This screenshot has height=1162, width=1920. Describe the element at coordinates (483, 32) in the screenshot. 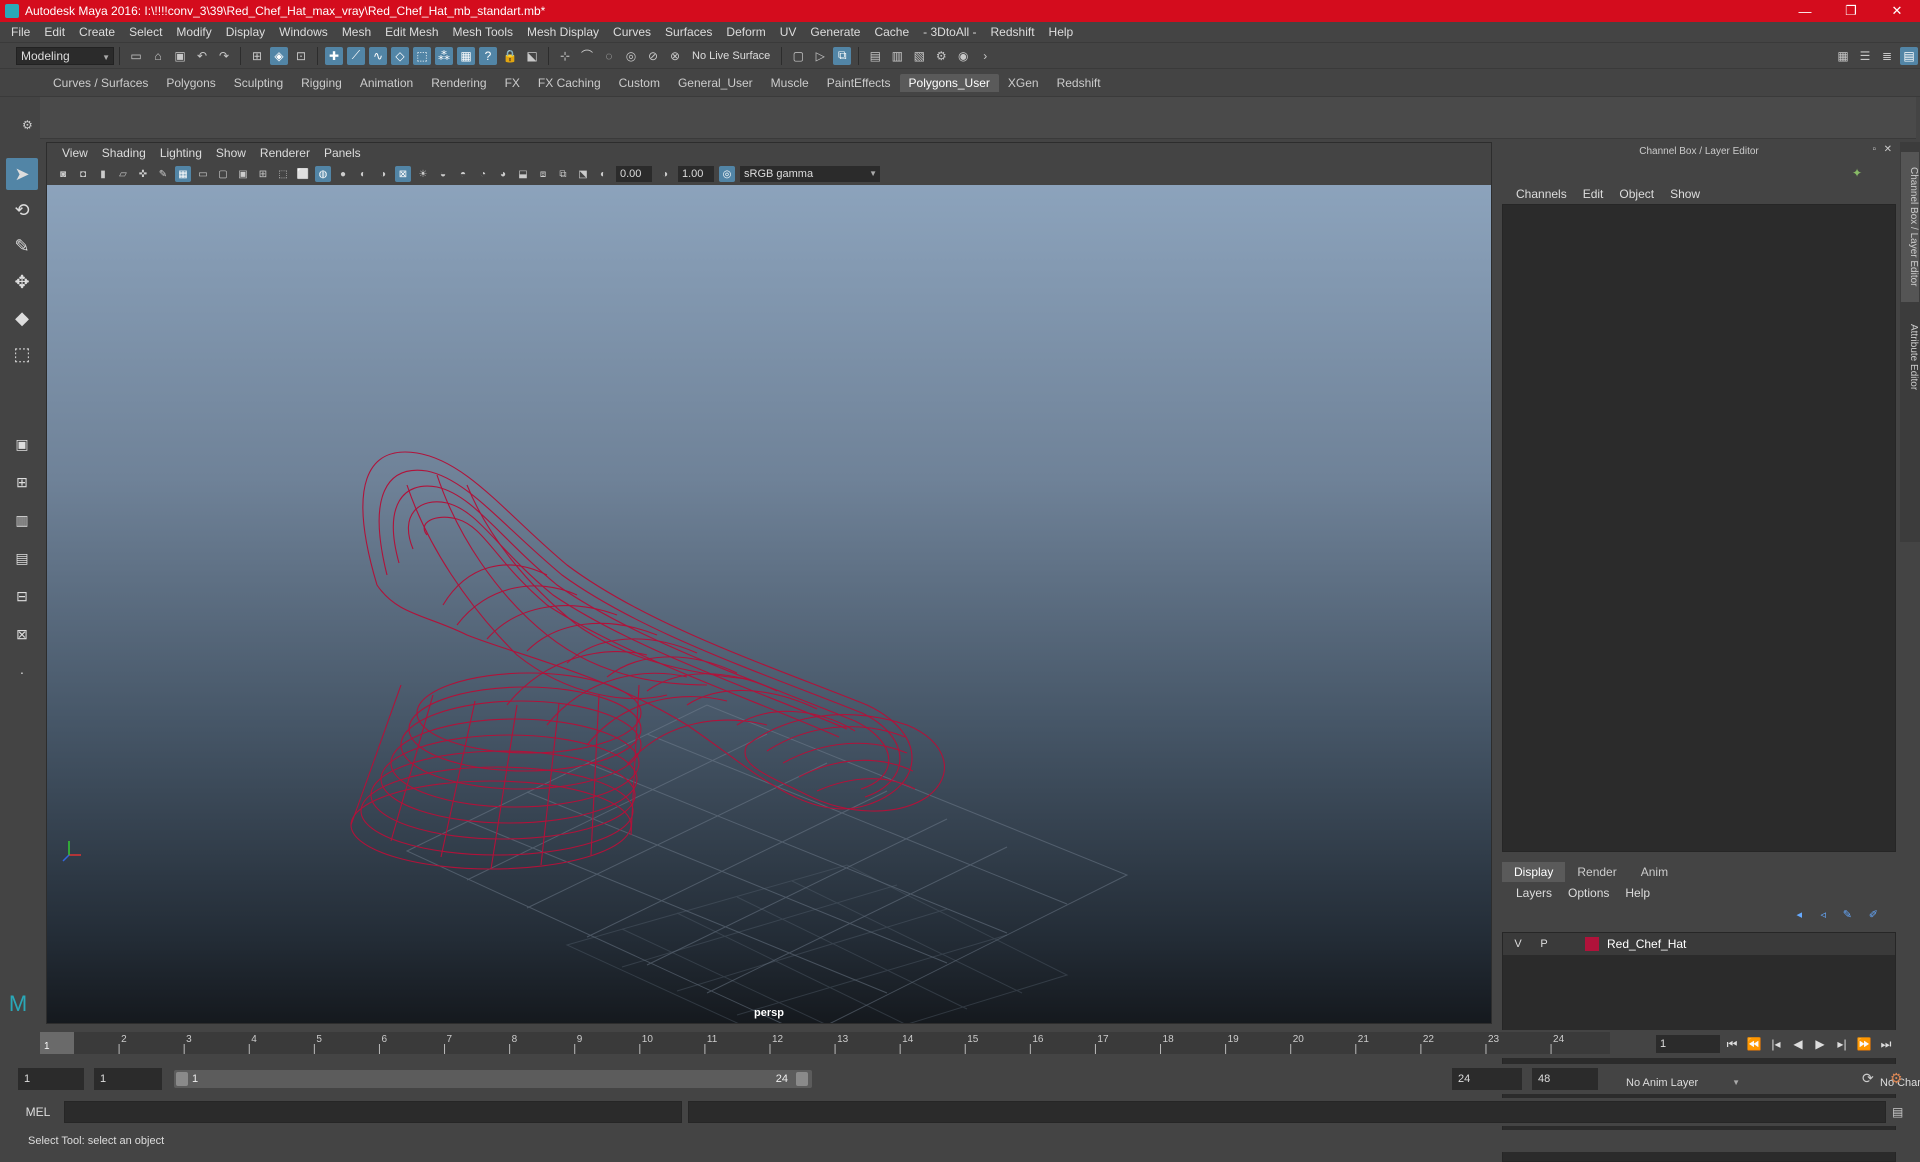

I see `menu-mesh-tools: Mesh Tools` at that location.